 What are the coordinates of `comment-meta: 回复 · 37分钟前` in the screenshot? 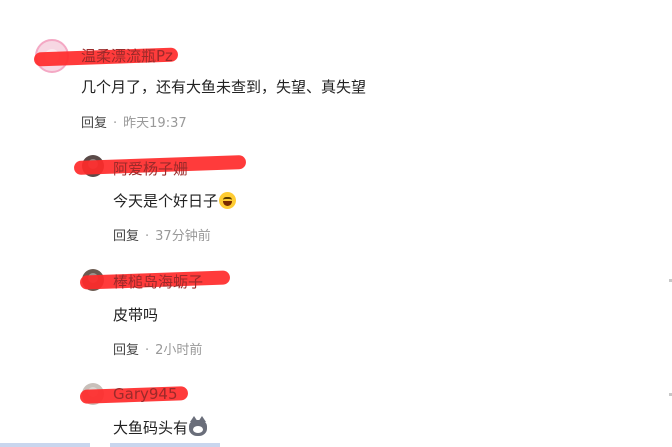 It's located at (162, 234).